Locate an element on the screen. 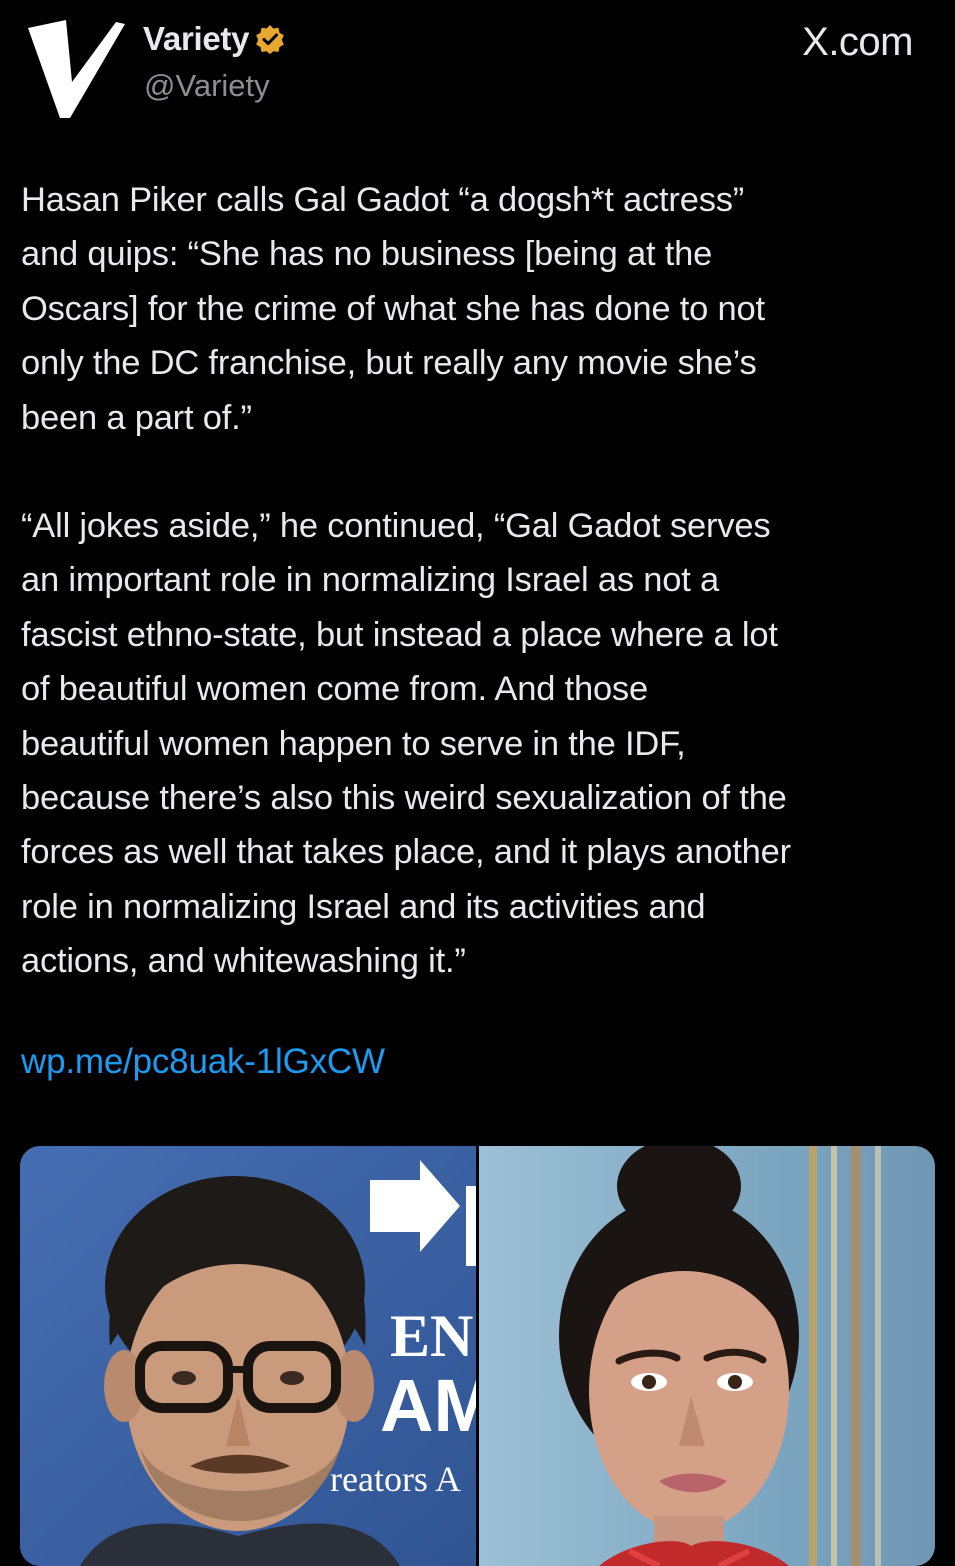 The width and height of the screenshot is (955, 1566). verified-badge-icon is located at coordinates (270, 39).